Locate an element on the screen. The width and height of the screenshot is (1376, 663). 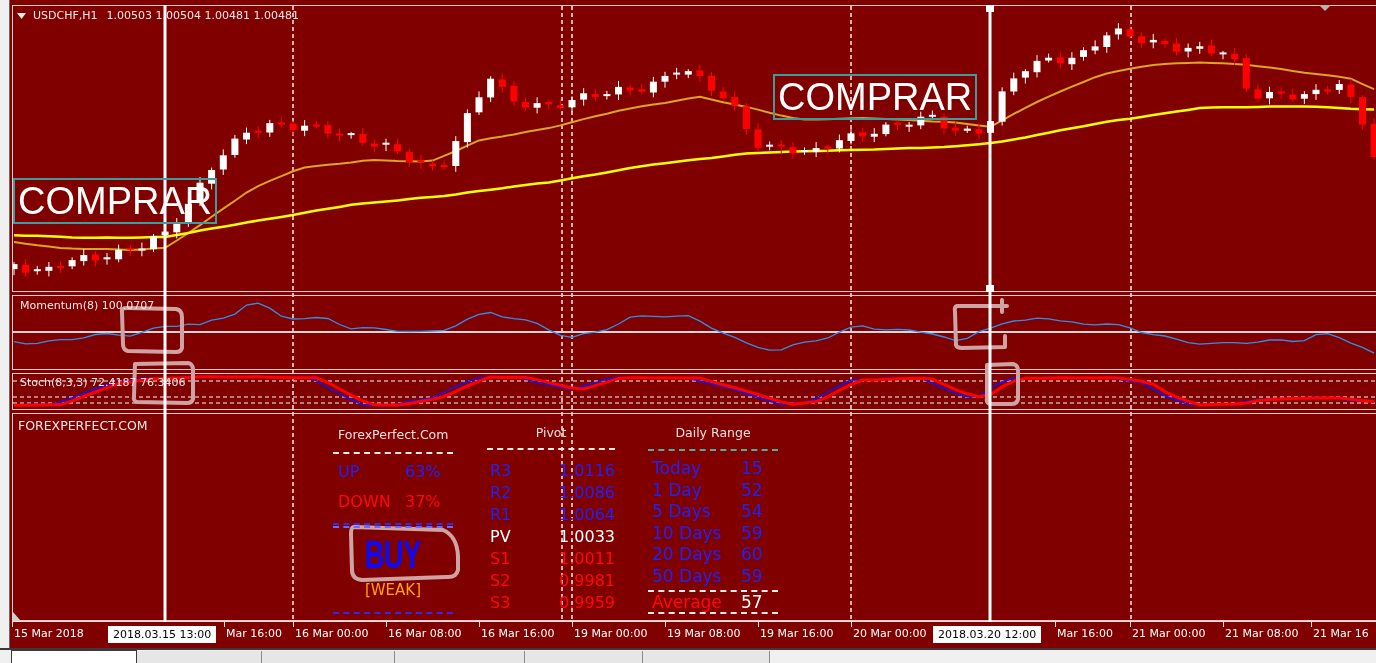
daily-range-title: Daily Range is located at coordinates (713, 432).